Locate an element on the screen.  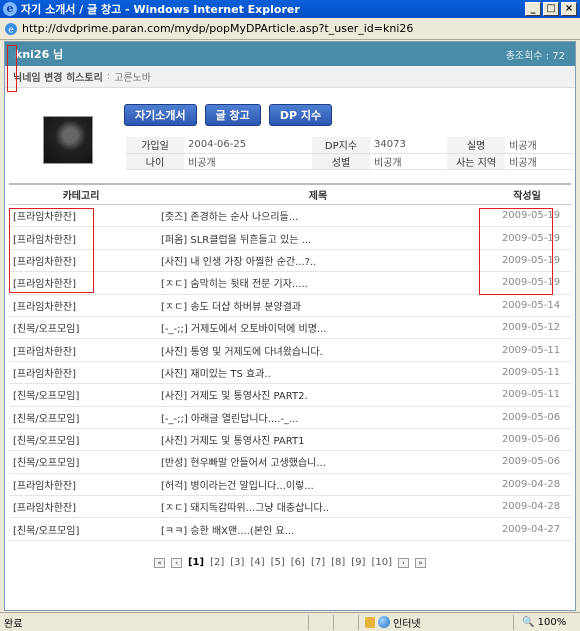
last-page-button: » is located at coordinates (420, 562).